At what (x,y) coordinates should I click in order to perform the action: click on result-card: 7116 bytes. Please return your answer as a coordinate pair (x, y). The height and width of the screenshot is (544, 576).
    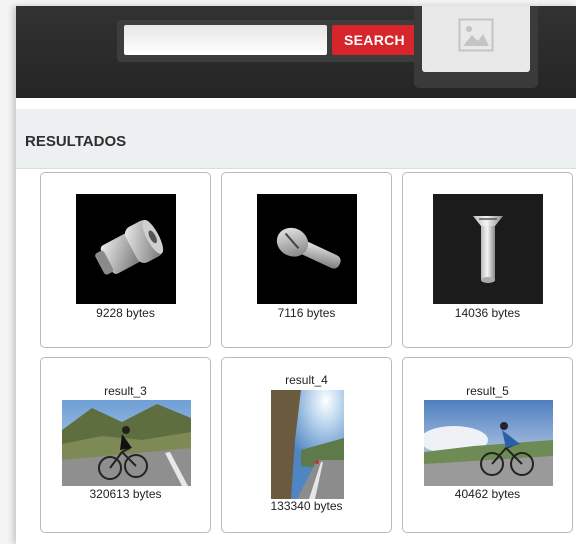
    Looking at the image, I should click on (306, 260).